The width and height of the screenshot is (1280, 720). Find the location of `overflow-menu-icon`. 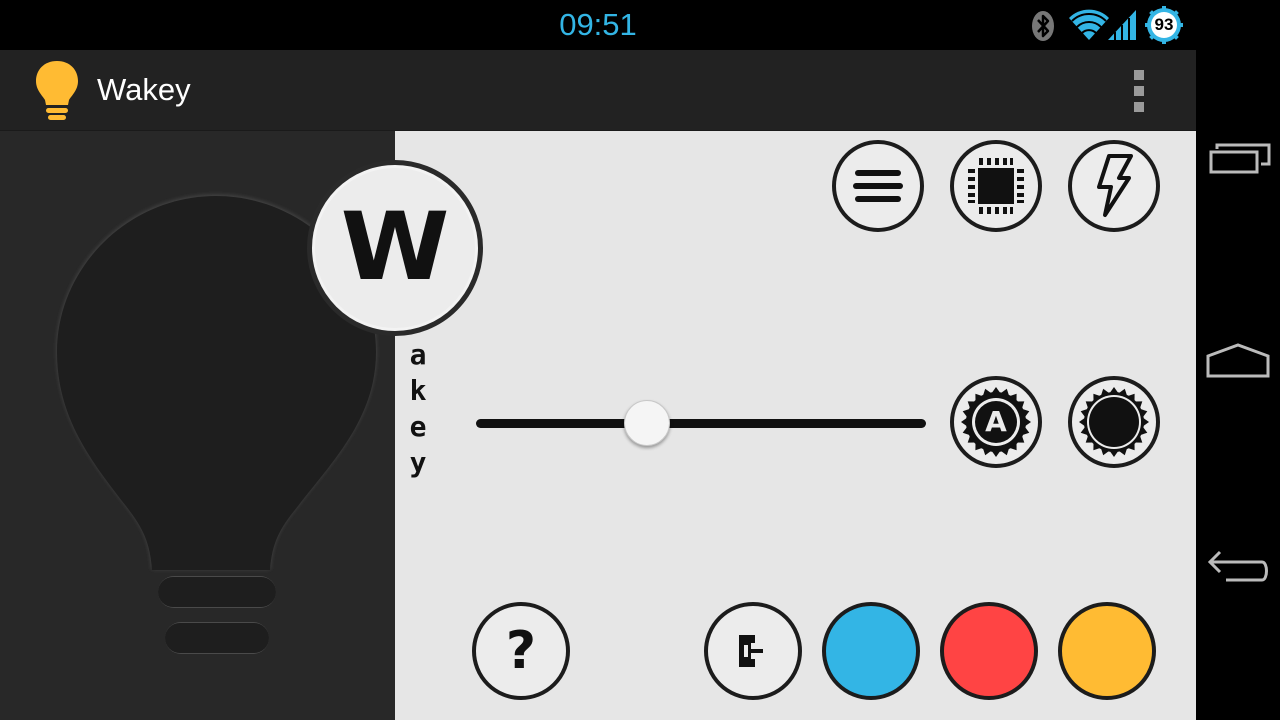

overflow-menu-icon is located at coordinates (1141, 90).